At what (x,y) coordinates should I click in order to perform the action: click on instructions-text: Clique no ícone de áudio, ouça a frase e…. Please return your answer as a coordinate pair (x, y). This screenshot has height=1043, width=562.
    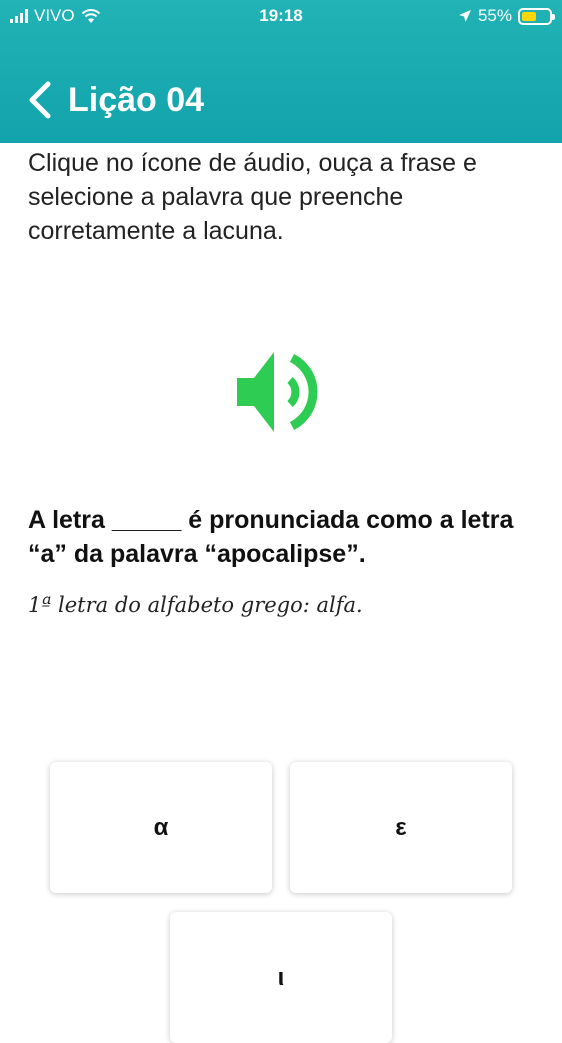
    Looking at the image, I should click on (252, 197).